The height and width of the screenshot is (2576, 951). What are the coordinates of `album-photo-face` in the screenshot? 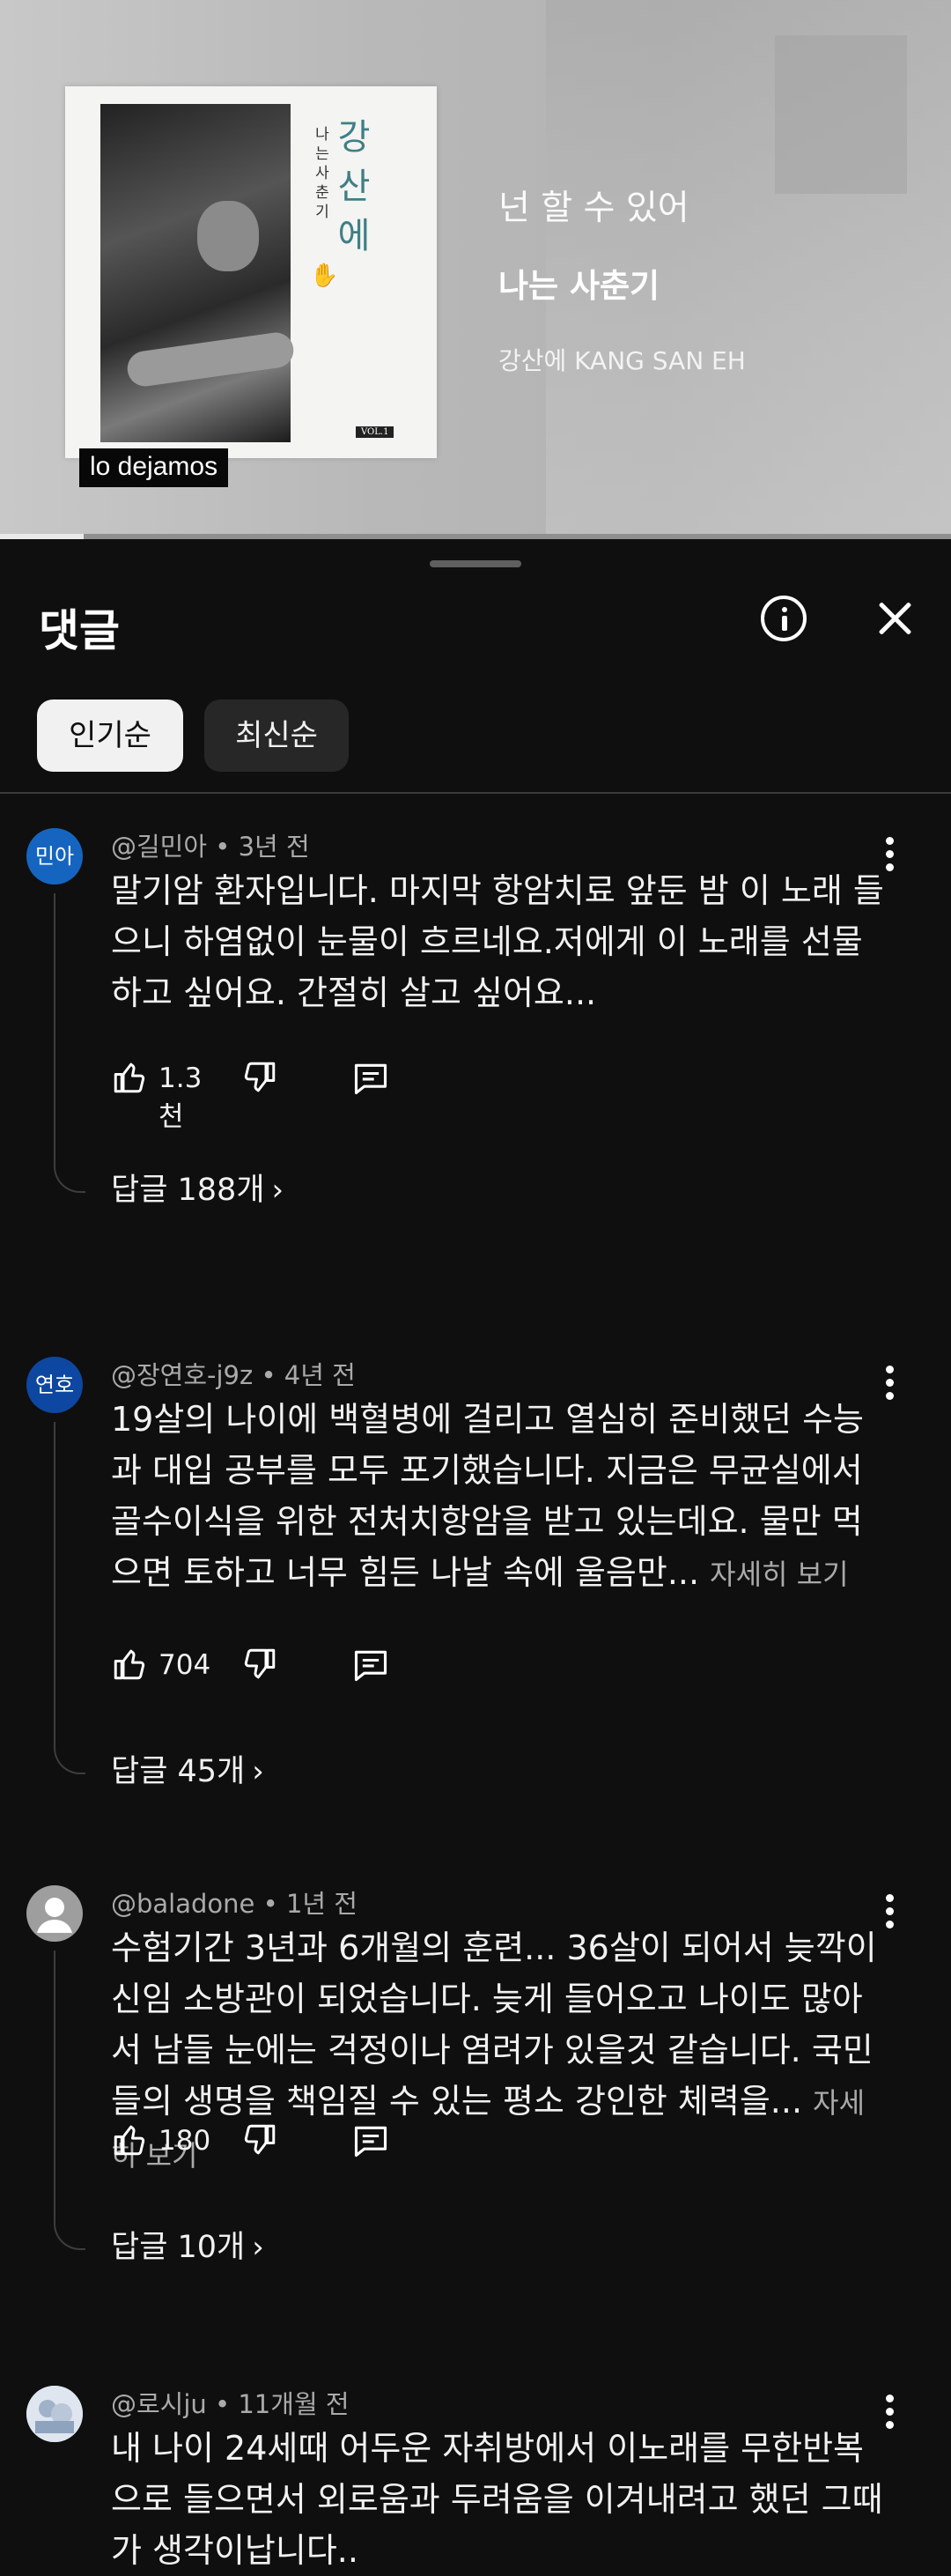 It's located at (228, 236).